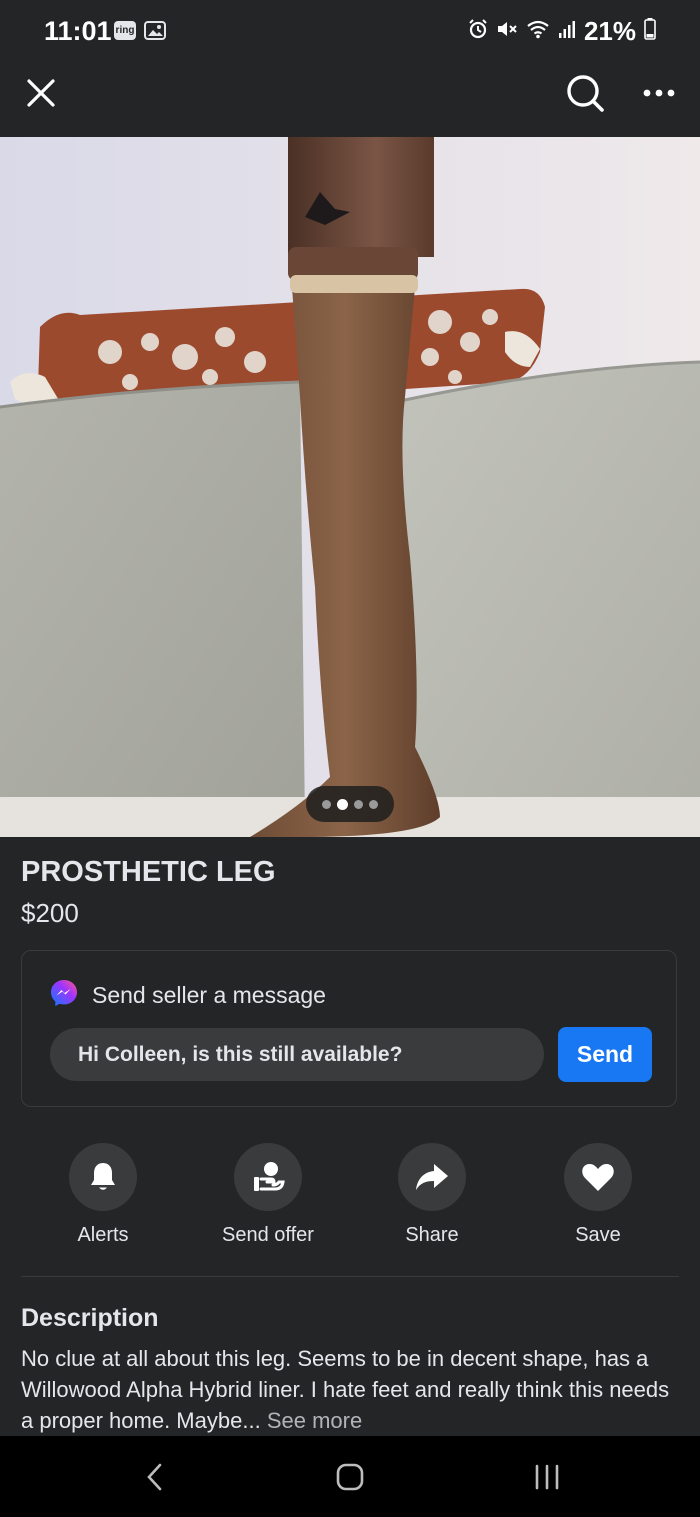  Describe the element at coordinates (432, 1235) in the screenshot. I see `share-label: Share` at that location.